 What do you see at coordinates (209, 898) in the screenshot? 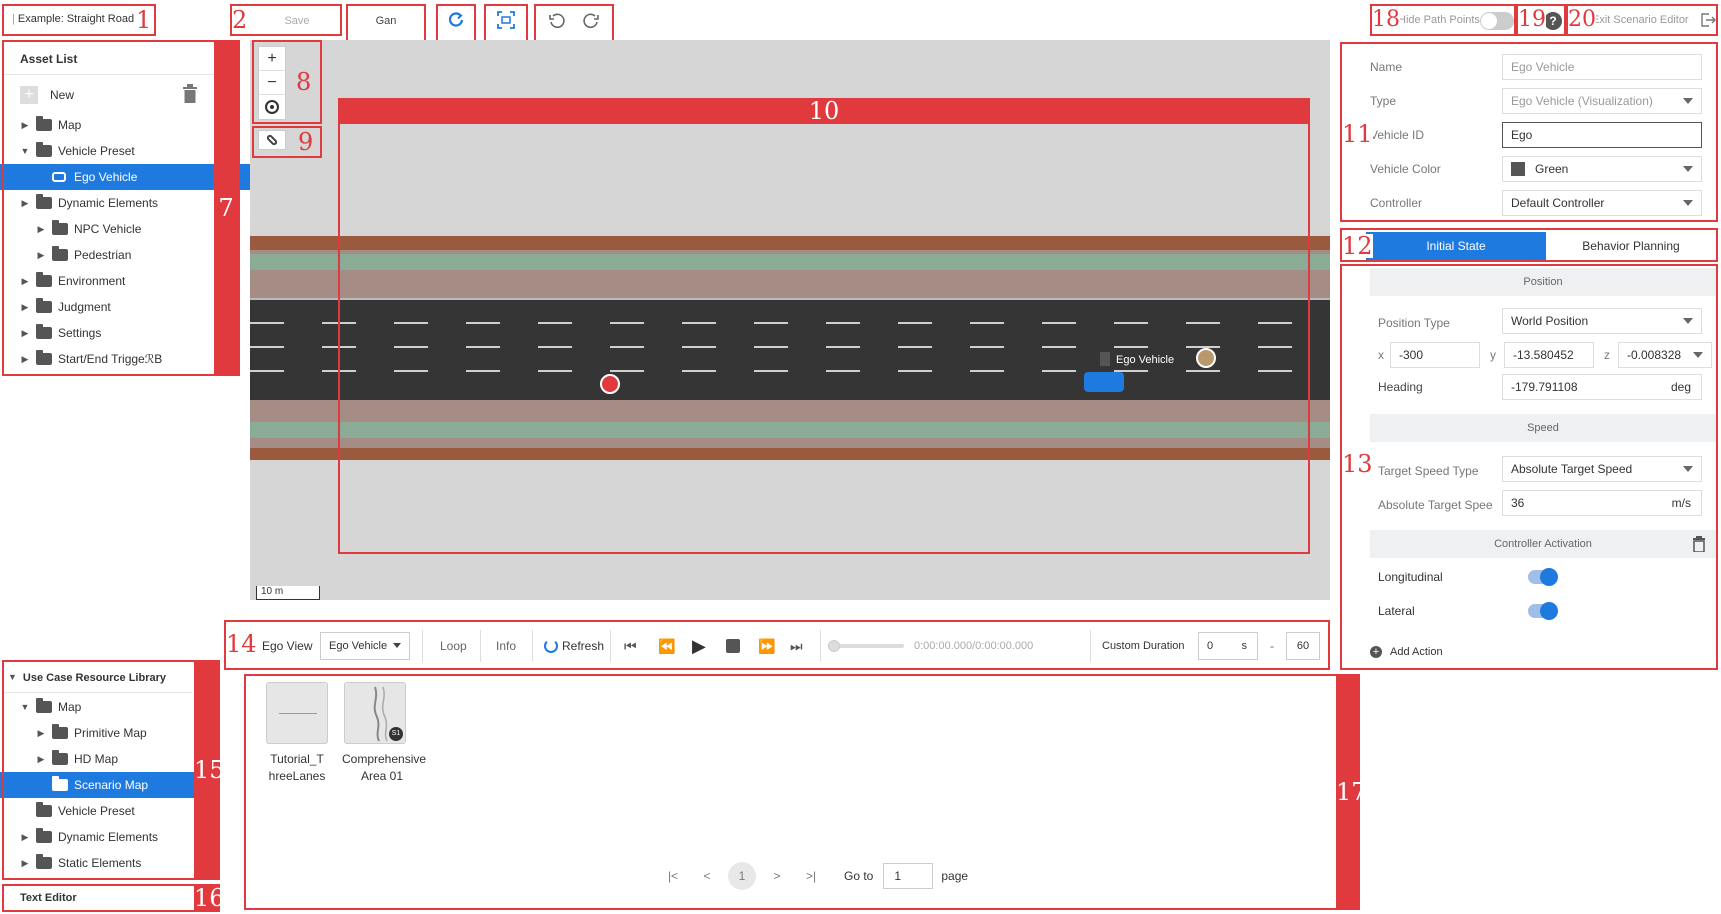
I see `annotation-16: 16` at bounding box center [209, 898].